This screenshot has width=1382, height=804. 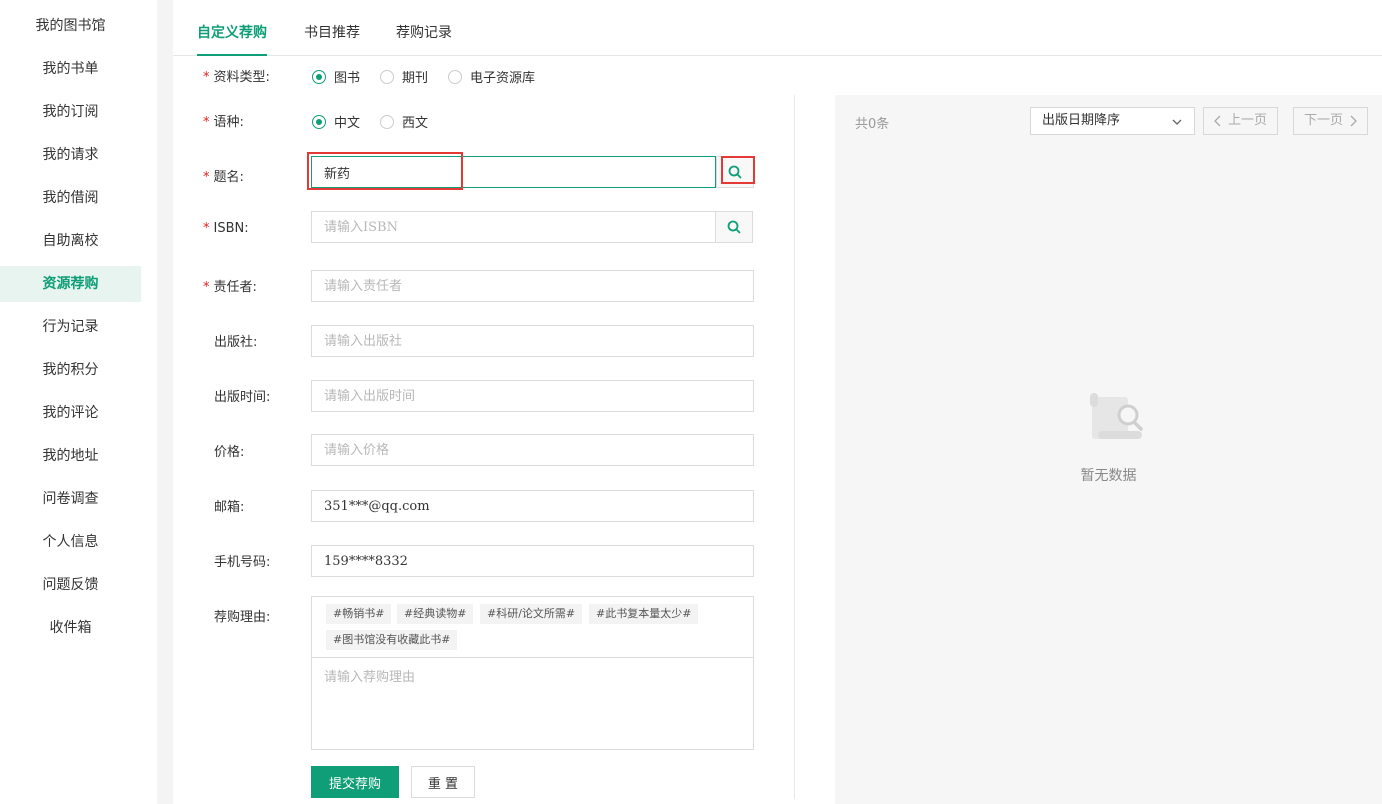 What do you see at coordinates (503, 78) in the screenshot?
I see `type-option-eresource: 电子资源库` at bounding box center [503, 78].